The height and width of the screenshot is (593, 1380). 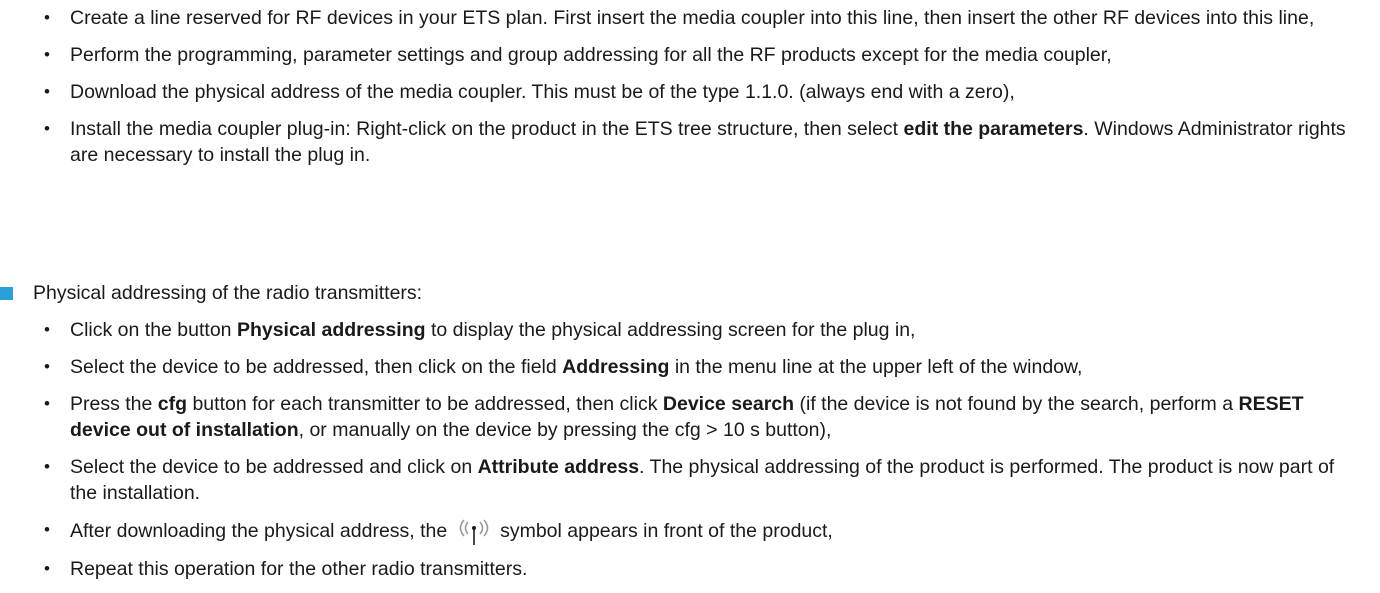 I want to click on bold-term: cfg, so click(x=172, y=404).